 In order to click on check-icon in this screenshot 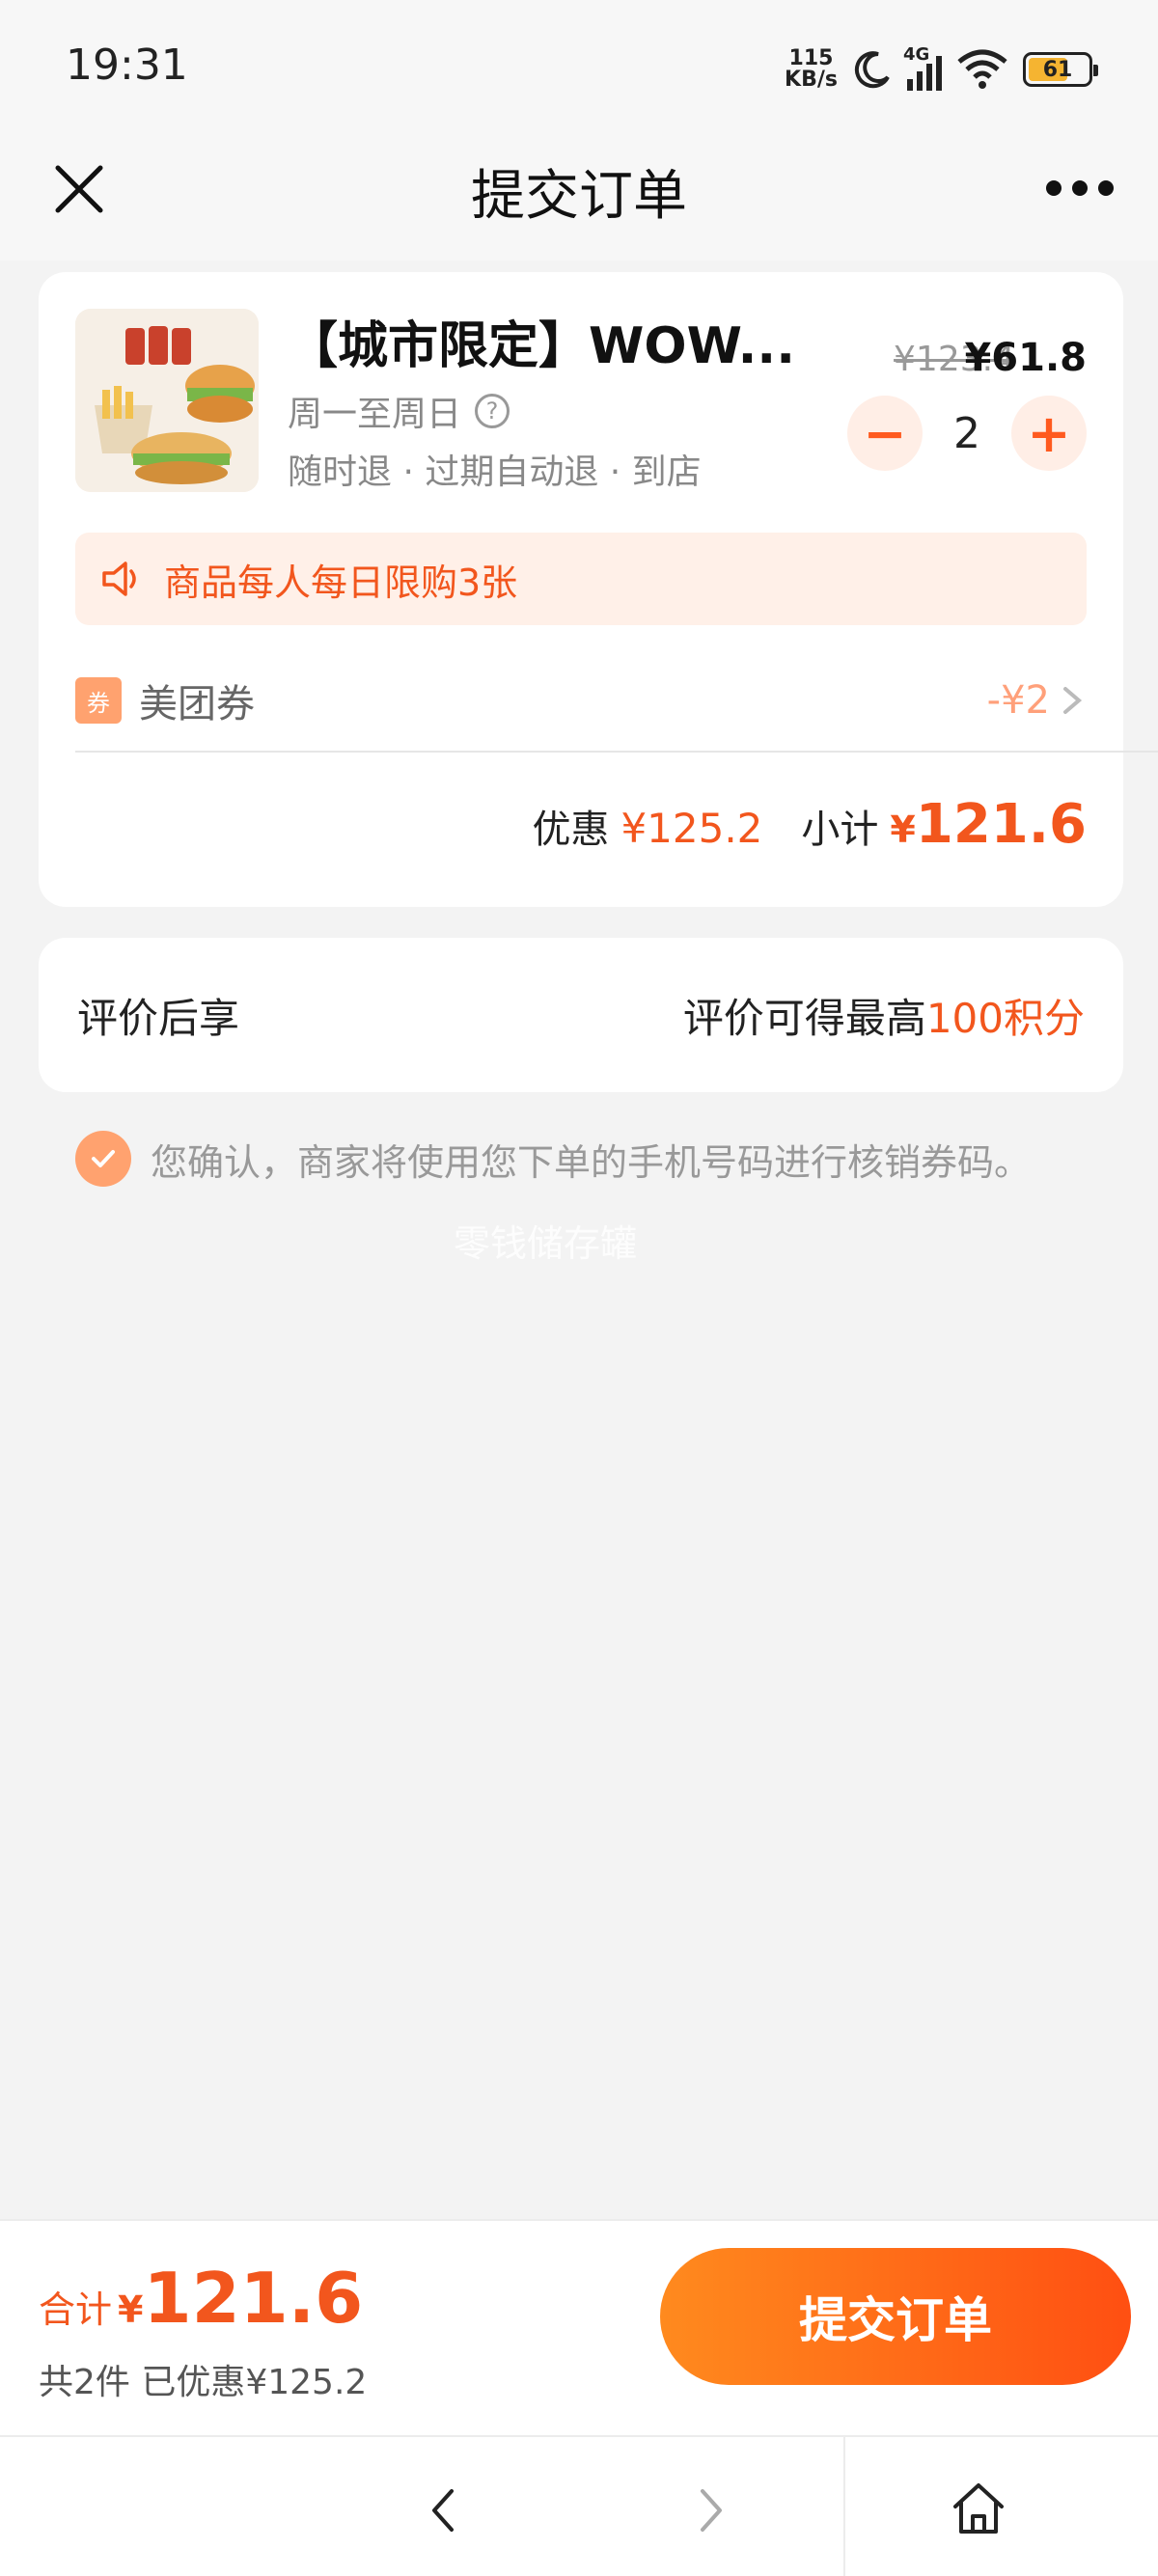, I will do `click(103, 1159)`.